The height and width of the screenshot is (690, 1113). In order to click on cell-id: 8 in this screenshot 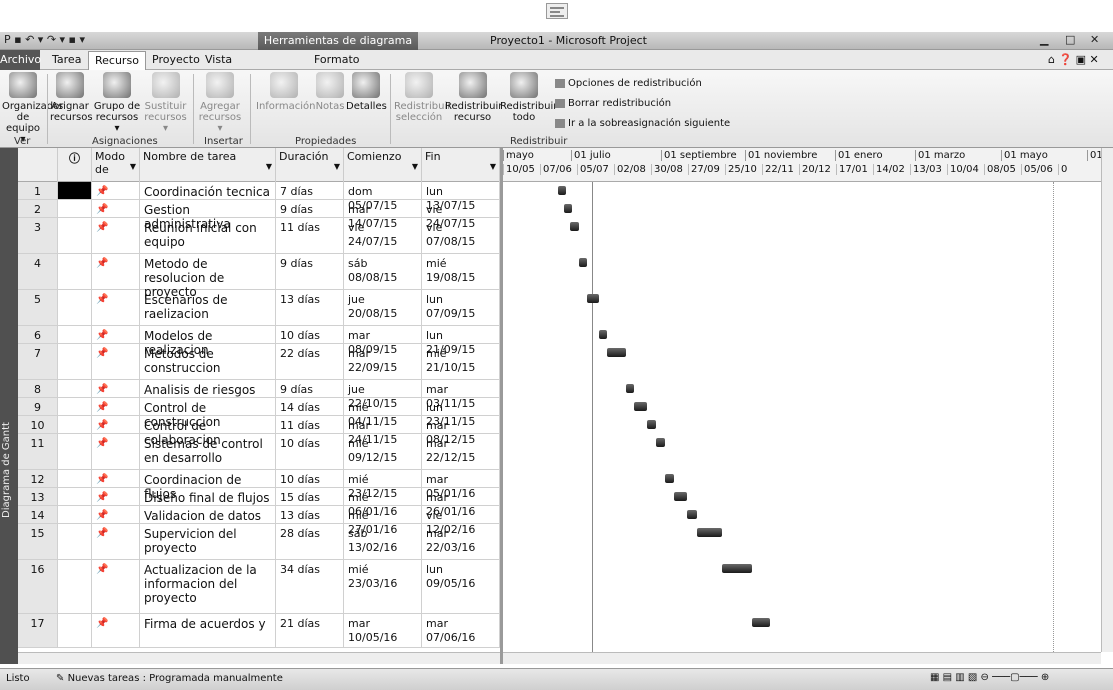, I will do `click(38, 388)`.